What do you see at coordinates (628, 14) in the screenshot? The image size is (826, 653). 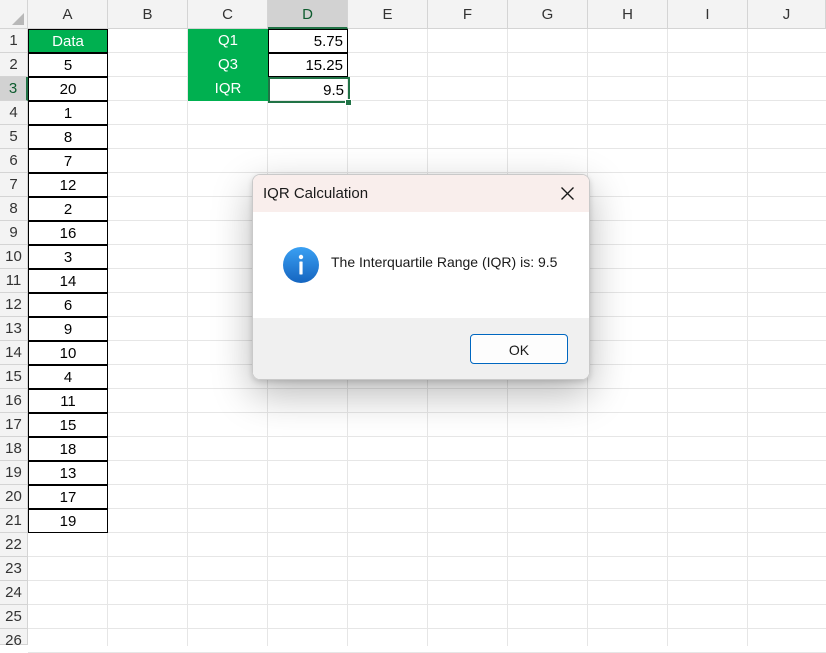 I see `column-header-h: H` at bounding box center [628, 14].